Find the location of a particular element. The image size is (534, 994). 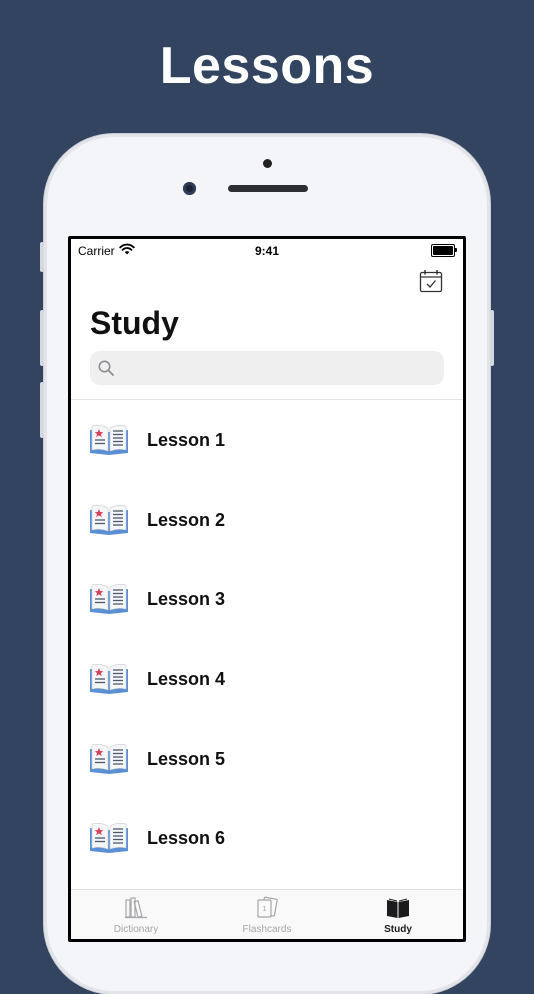

front-camera is located at coordinates (189, 188).